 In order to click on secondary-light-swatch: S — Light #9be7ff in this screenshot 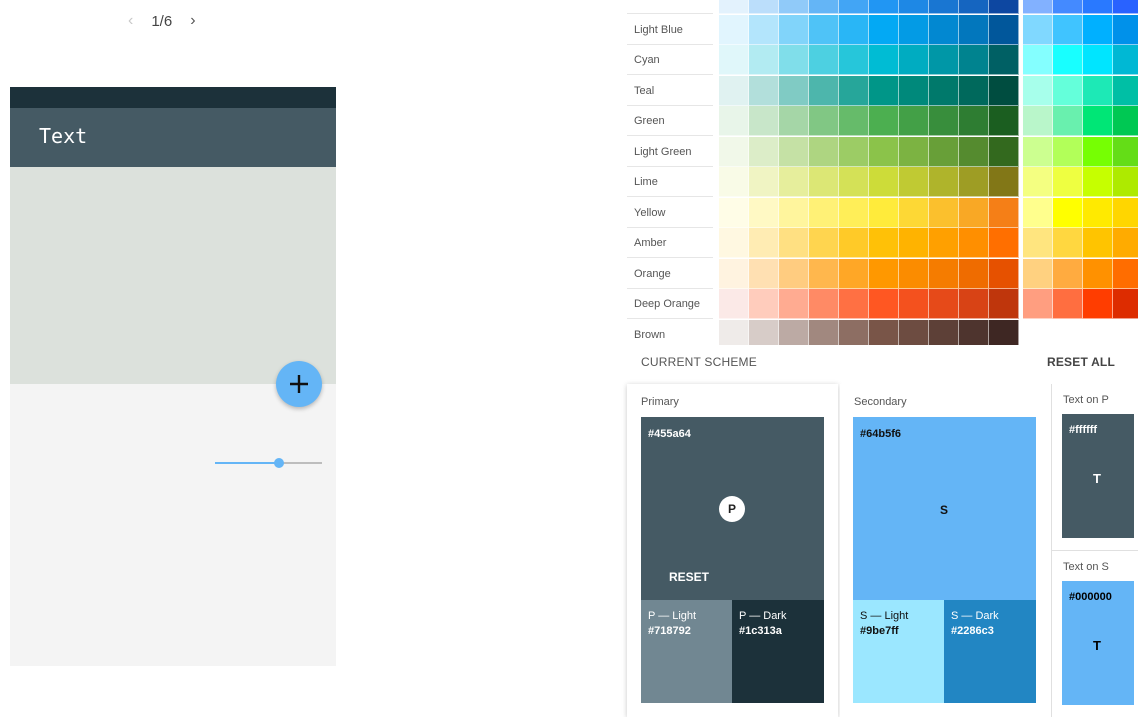, I will do `click(898, 651)`.